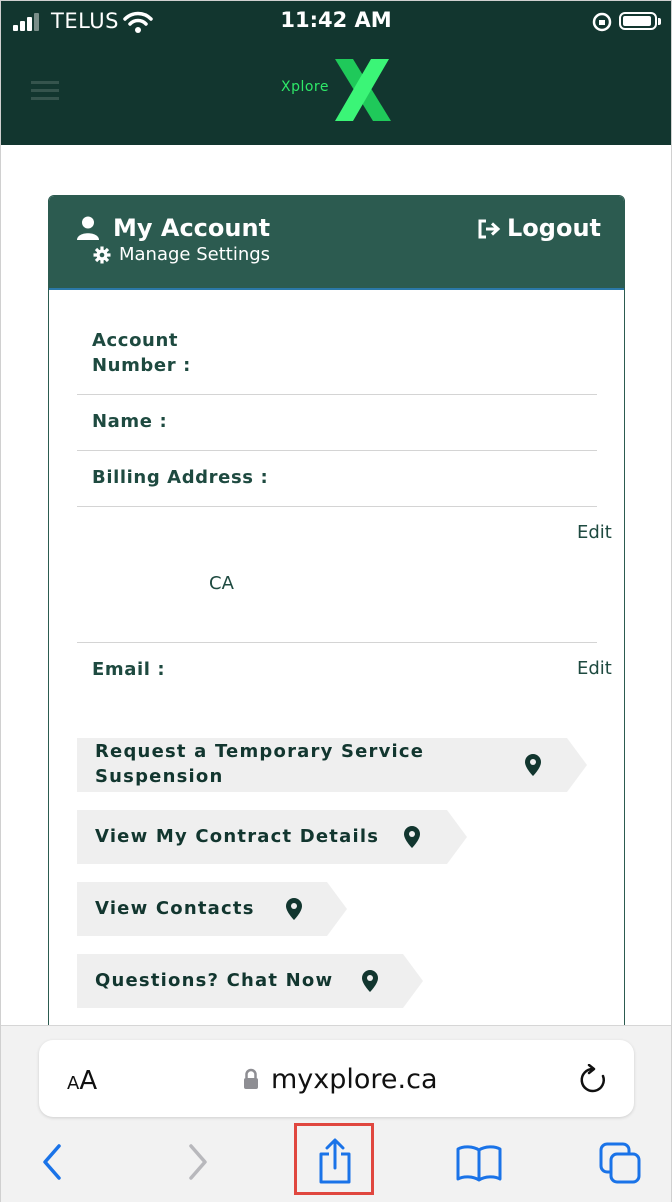 This screenshot has width=672, height=1202. I want to click on text-size-small-a: A, so click(73, 1083).